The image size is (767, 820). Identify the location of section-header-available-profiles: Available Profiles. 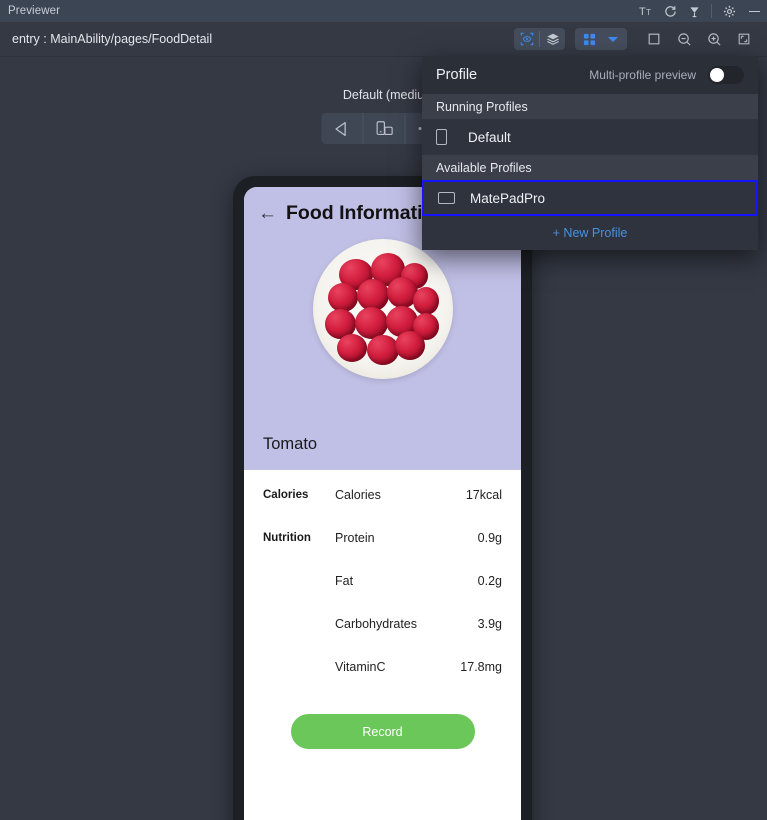
(590, 167).